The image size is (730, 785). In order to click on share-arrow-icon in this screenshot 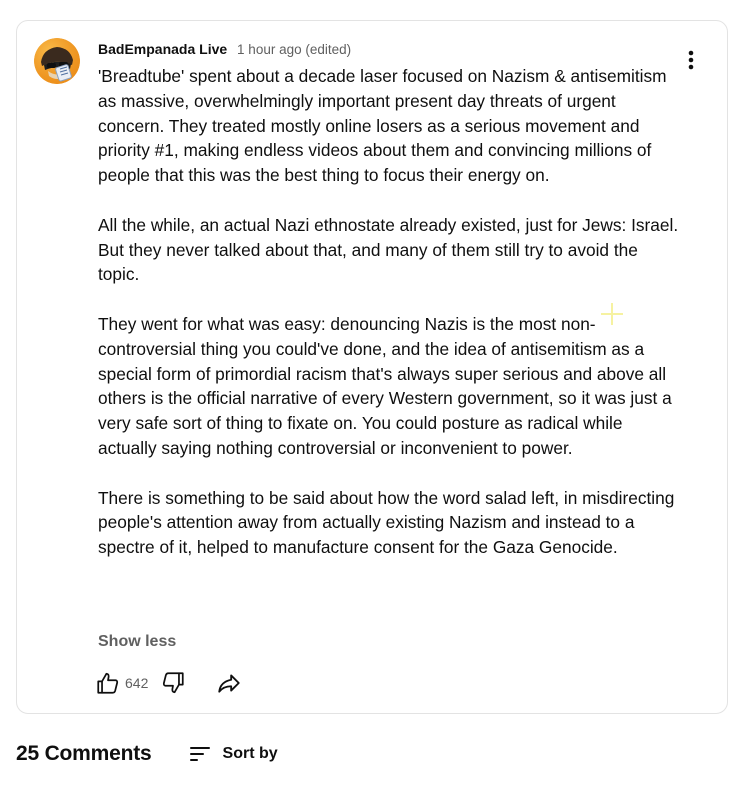, I will do `click(229, 683)`.